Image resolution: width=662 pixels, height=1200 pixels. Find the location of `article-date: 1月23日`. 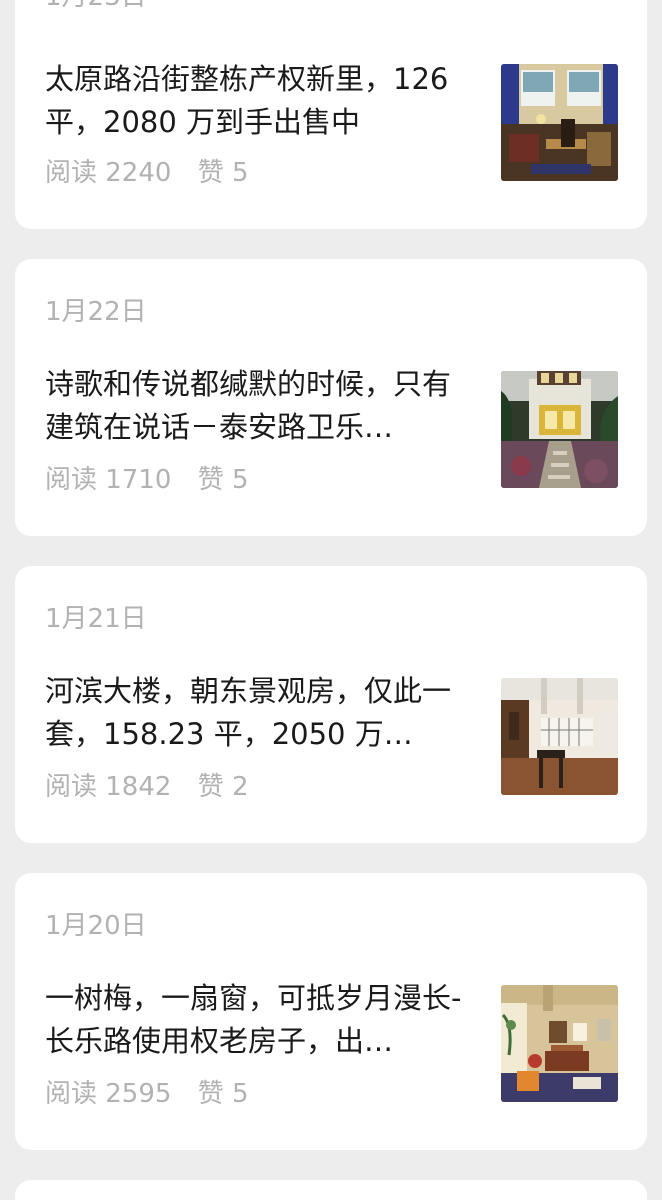

article-date: 1月23日 is located at coordinates (96, 6).